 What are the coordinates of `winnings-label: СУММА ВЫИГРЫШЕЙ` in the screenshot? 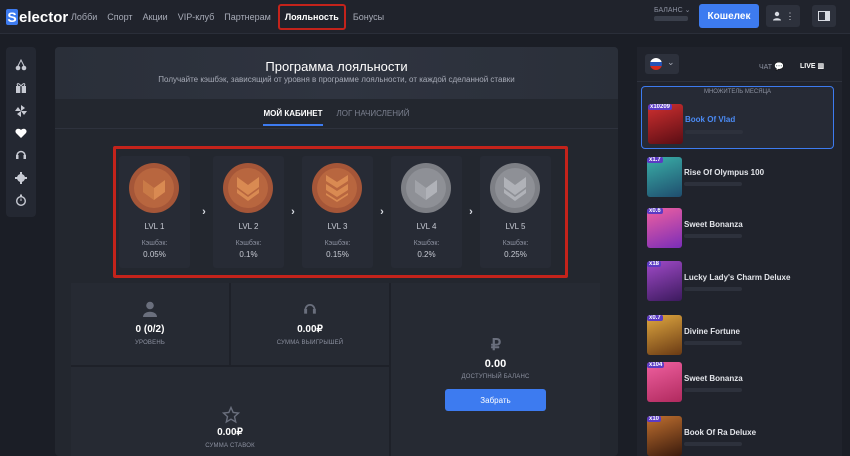 It's located at (310, 343).